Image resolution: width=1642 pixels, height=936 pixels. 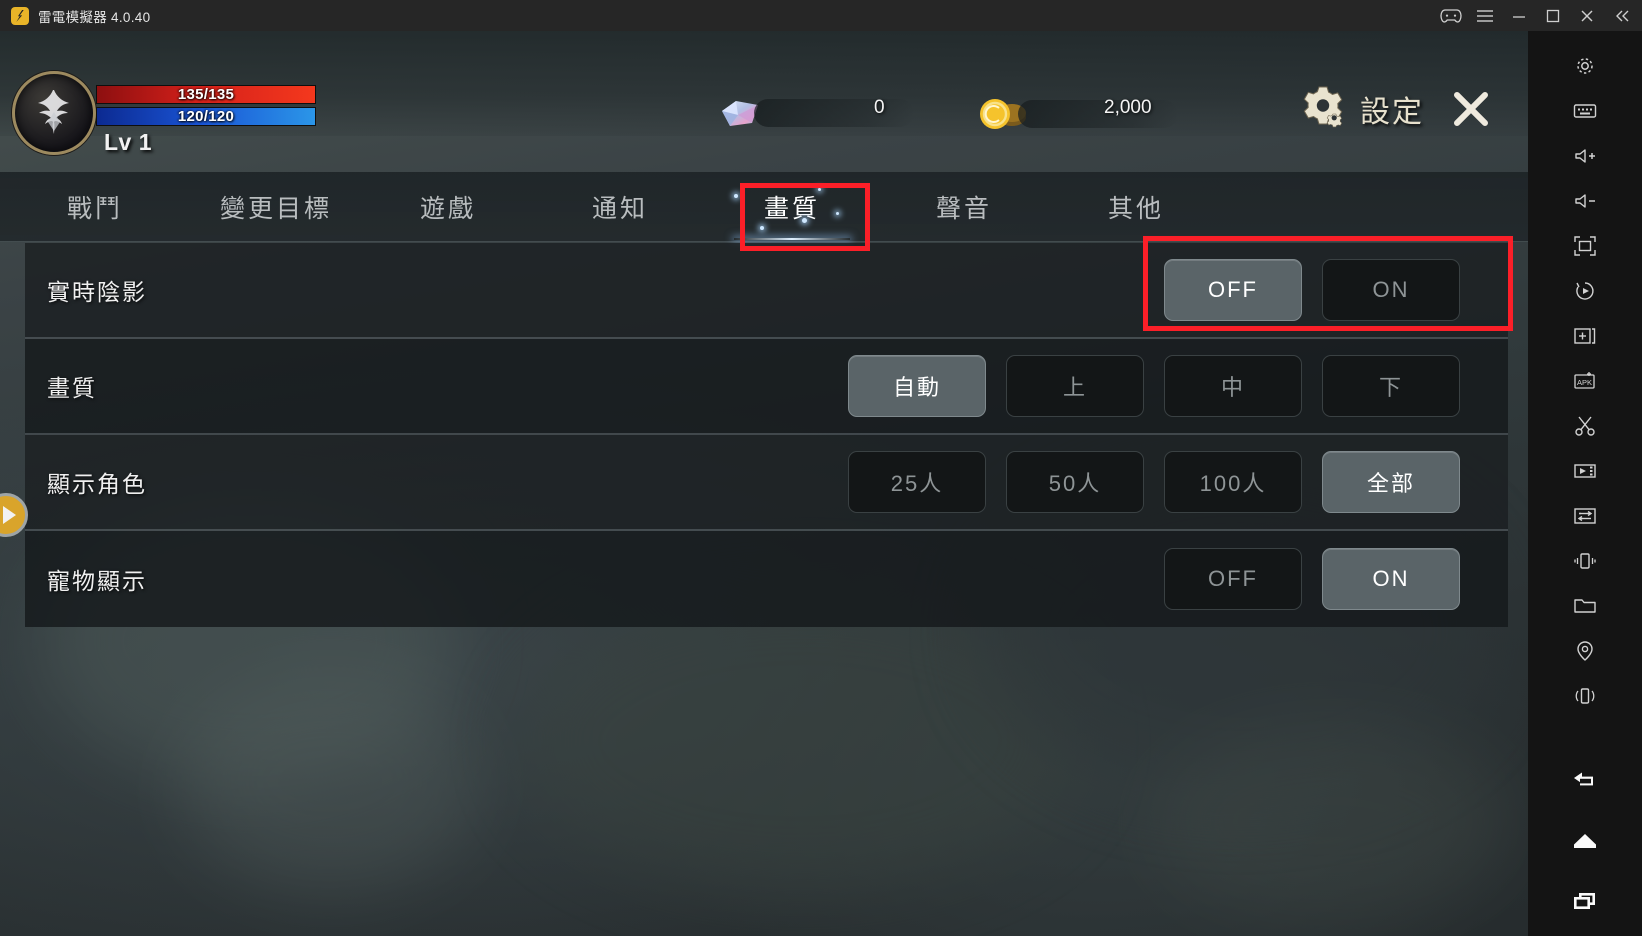 I want to click on option-shadow-off: OFF, so click(x=1233, y=290).